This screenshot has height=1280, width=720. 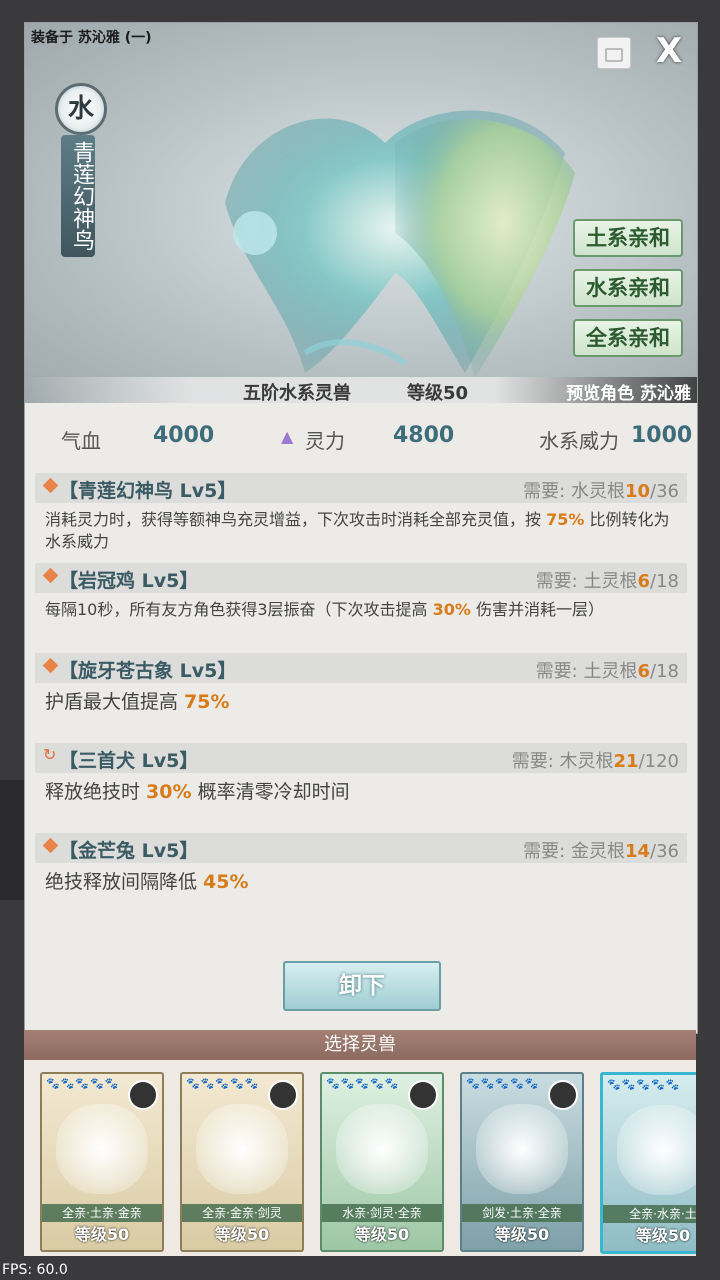 What do you see at coordinates (50, 754) in the screenshot?
I see `refresh-icon: ↻` at bounding box center [50, 754].